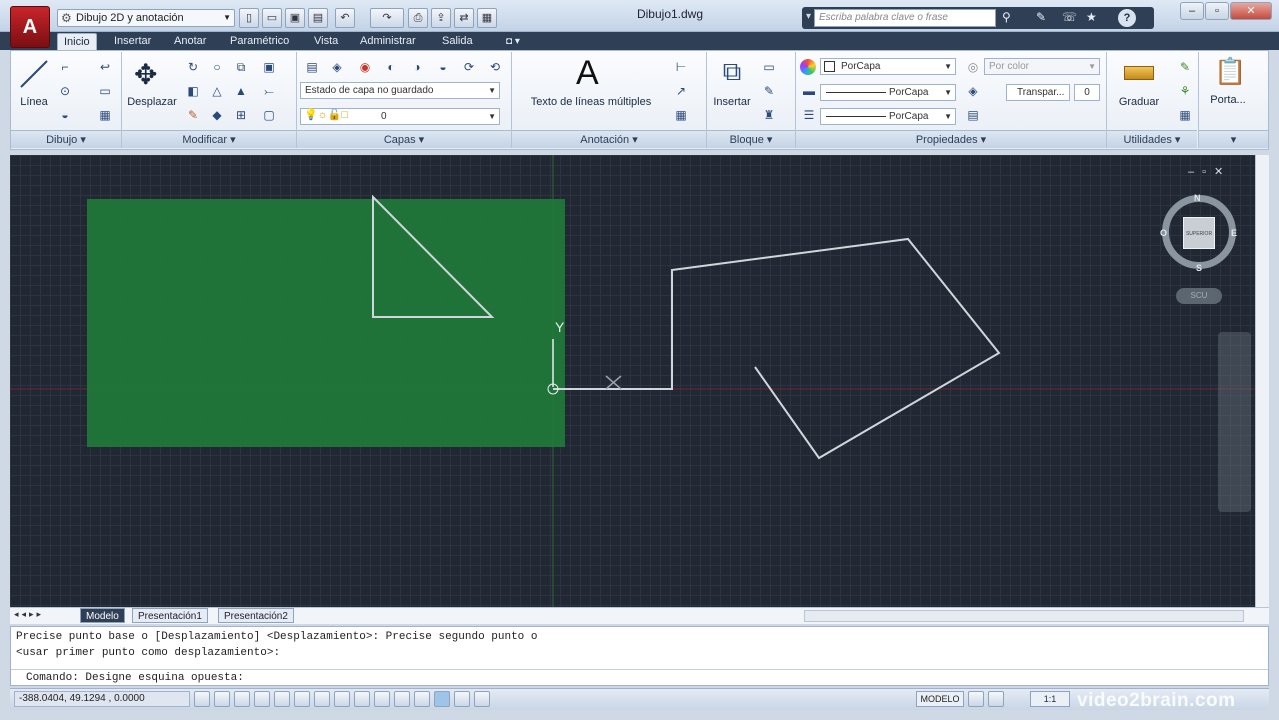 The image size is (1279, 720). What do you see at coordinates (132, 41) in the screenshot?
I see `tab-insertar: Insertar` at bounding box center [132, 41].